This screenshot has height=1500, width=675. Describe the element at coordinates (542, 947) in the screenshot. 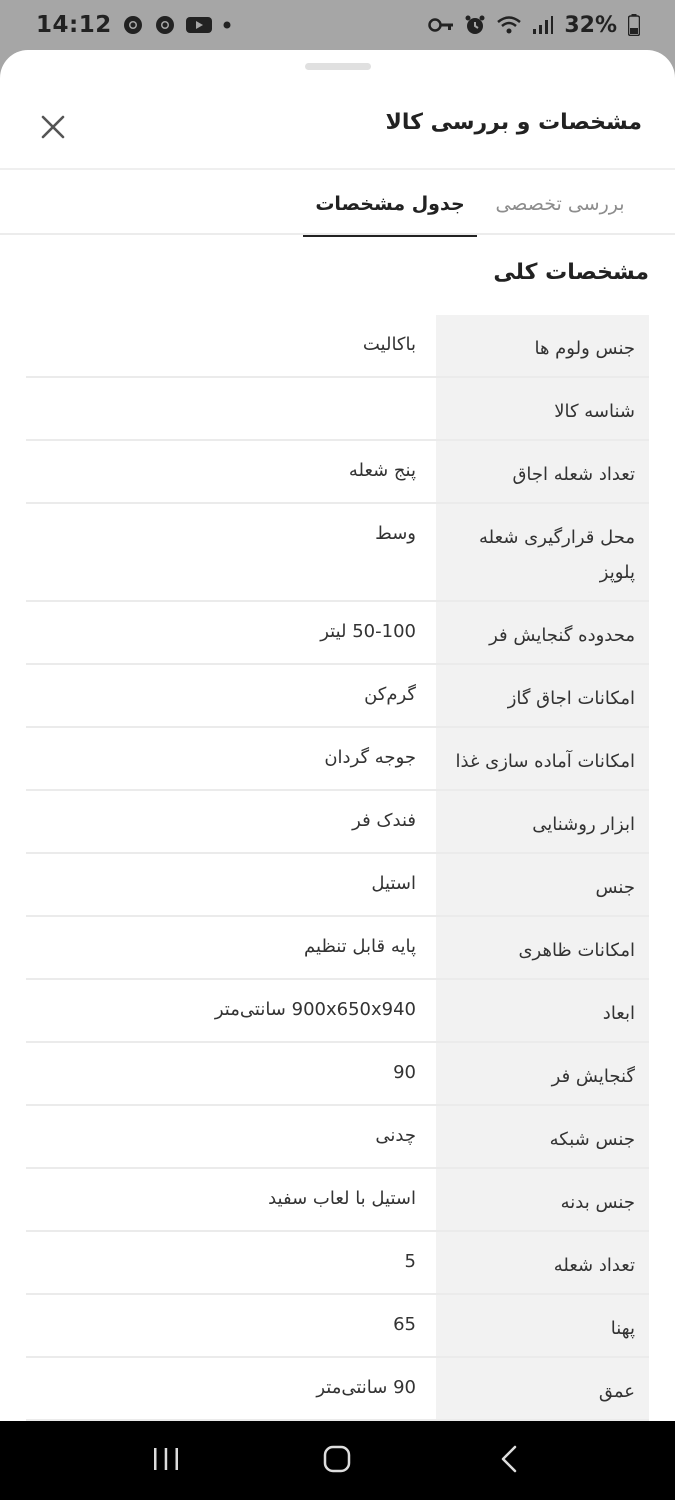

I see `spec-key: امکانات ظاهری` at that location.